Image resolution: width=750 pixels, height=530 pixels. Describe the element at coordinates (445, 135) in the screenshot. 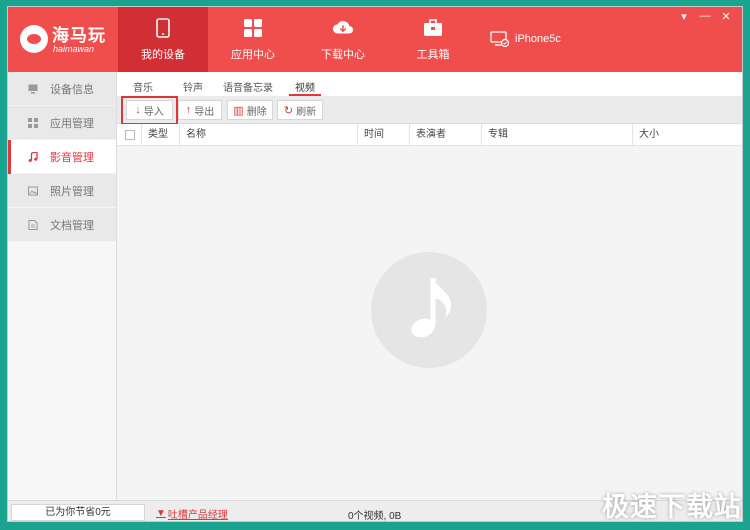

I see `column-header-performer: 表演者` at that location.